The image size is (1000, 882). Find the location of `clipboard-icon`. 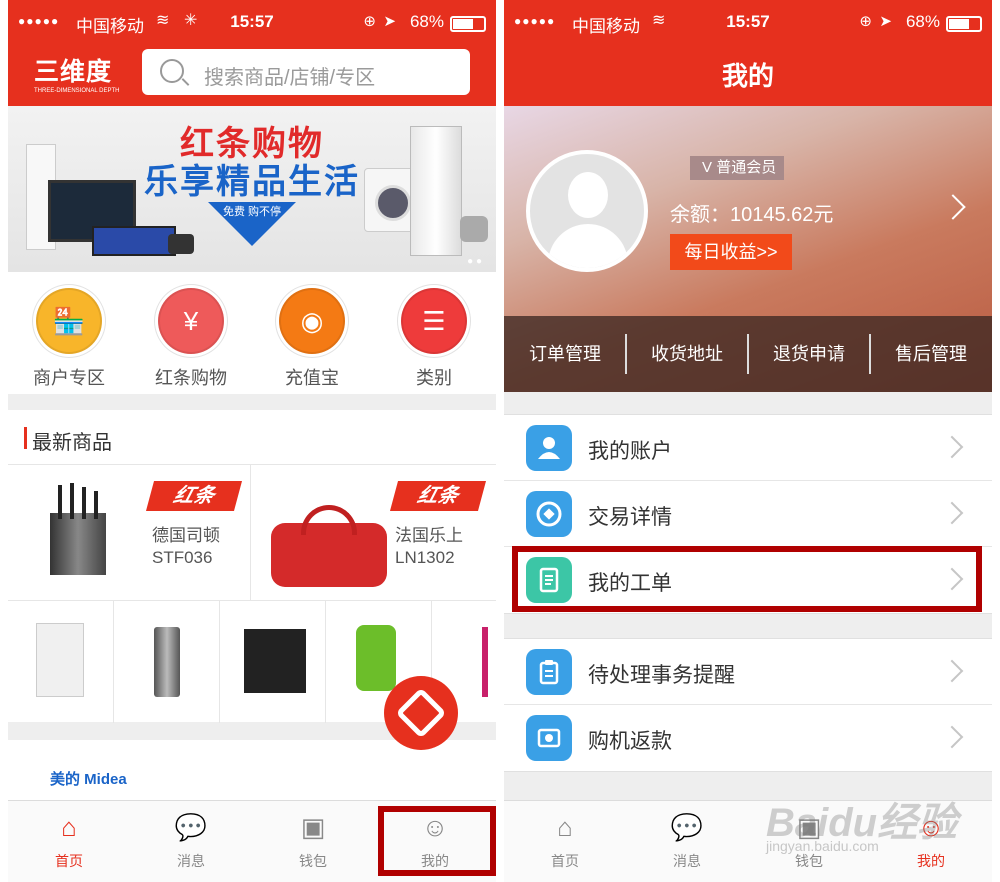

clipboard-icon is located at coordinates (549, 672).